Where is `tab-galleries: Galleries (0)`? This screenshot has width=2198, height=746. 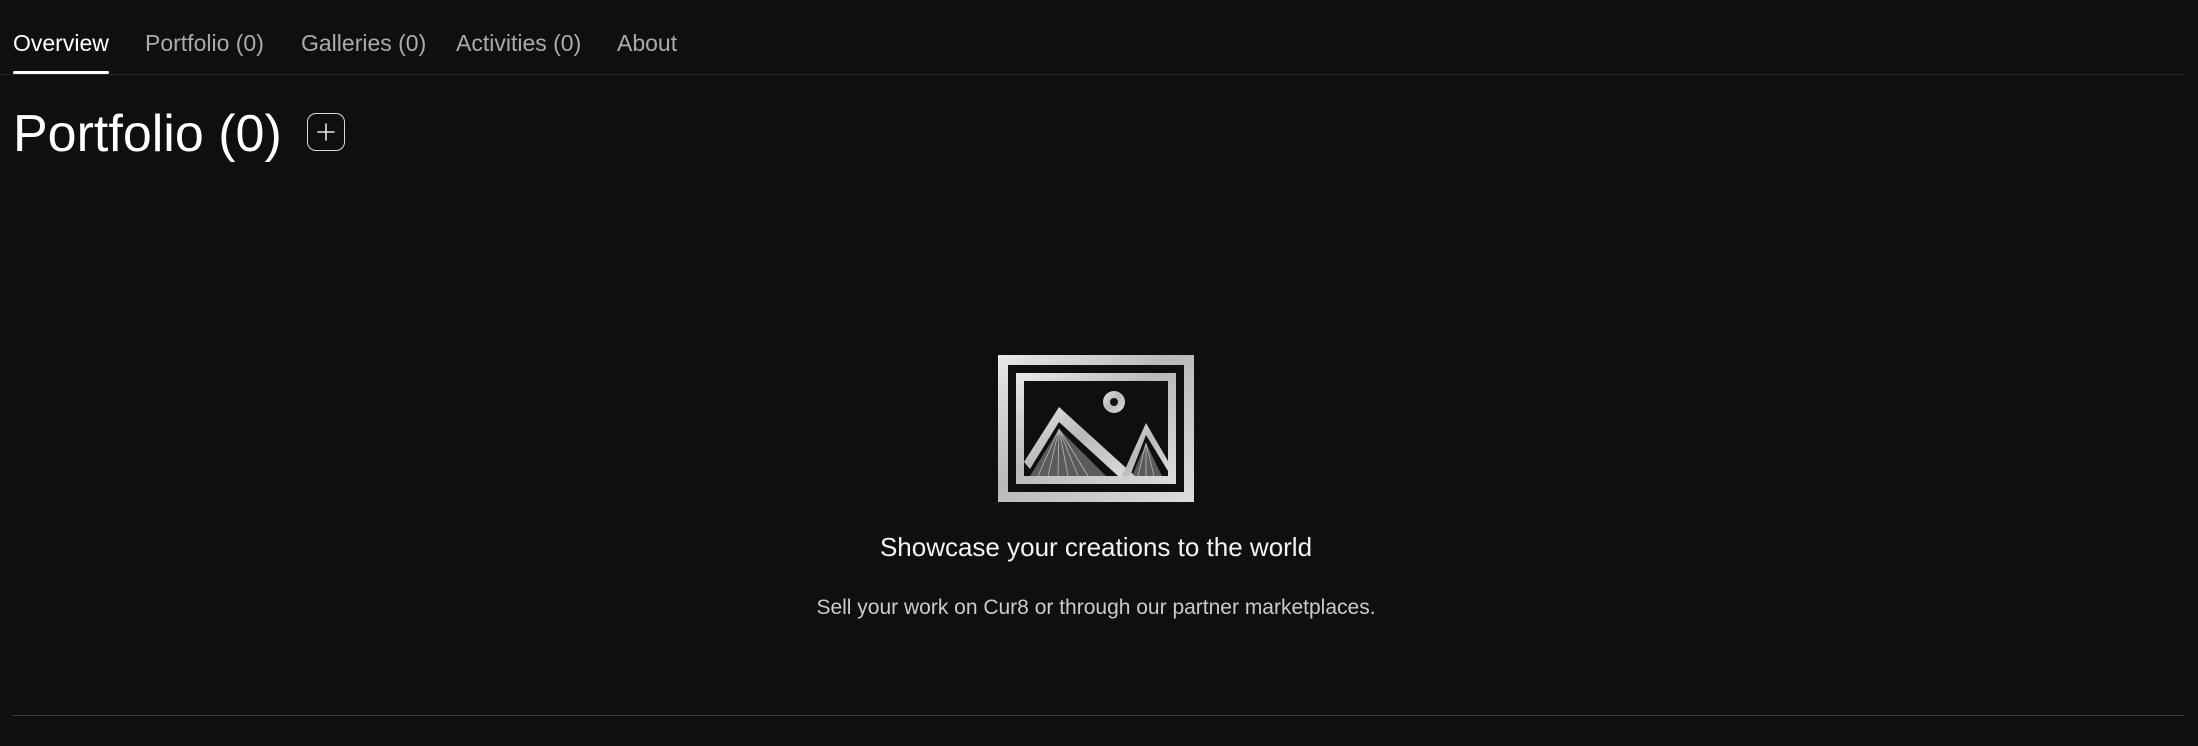
tab-galleries: Galleries (0) is located at coordinates (363, 43).